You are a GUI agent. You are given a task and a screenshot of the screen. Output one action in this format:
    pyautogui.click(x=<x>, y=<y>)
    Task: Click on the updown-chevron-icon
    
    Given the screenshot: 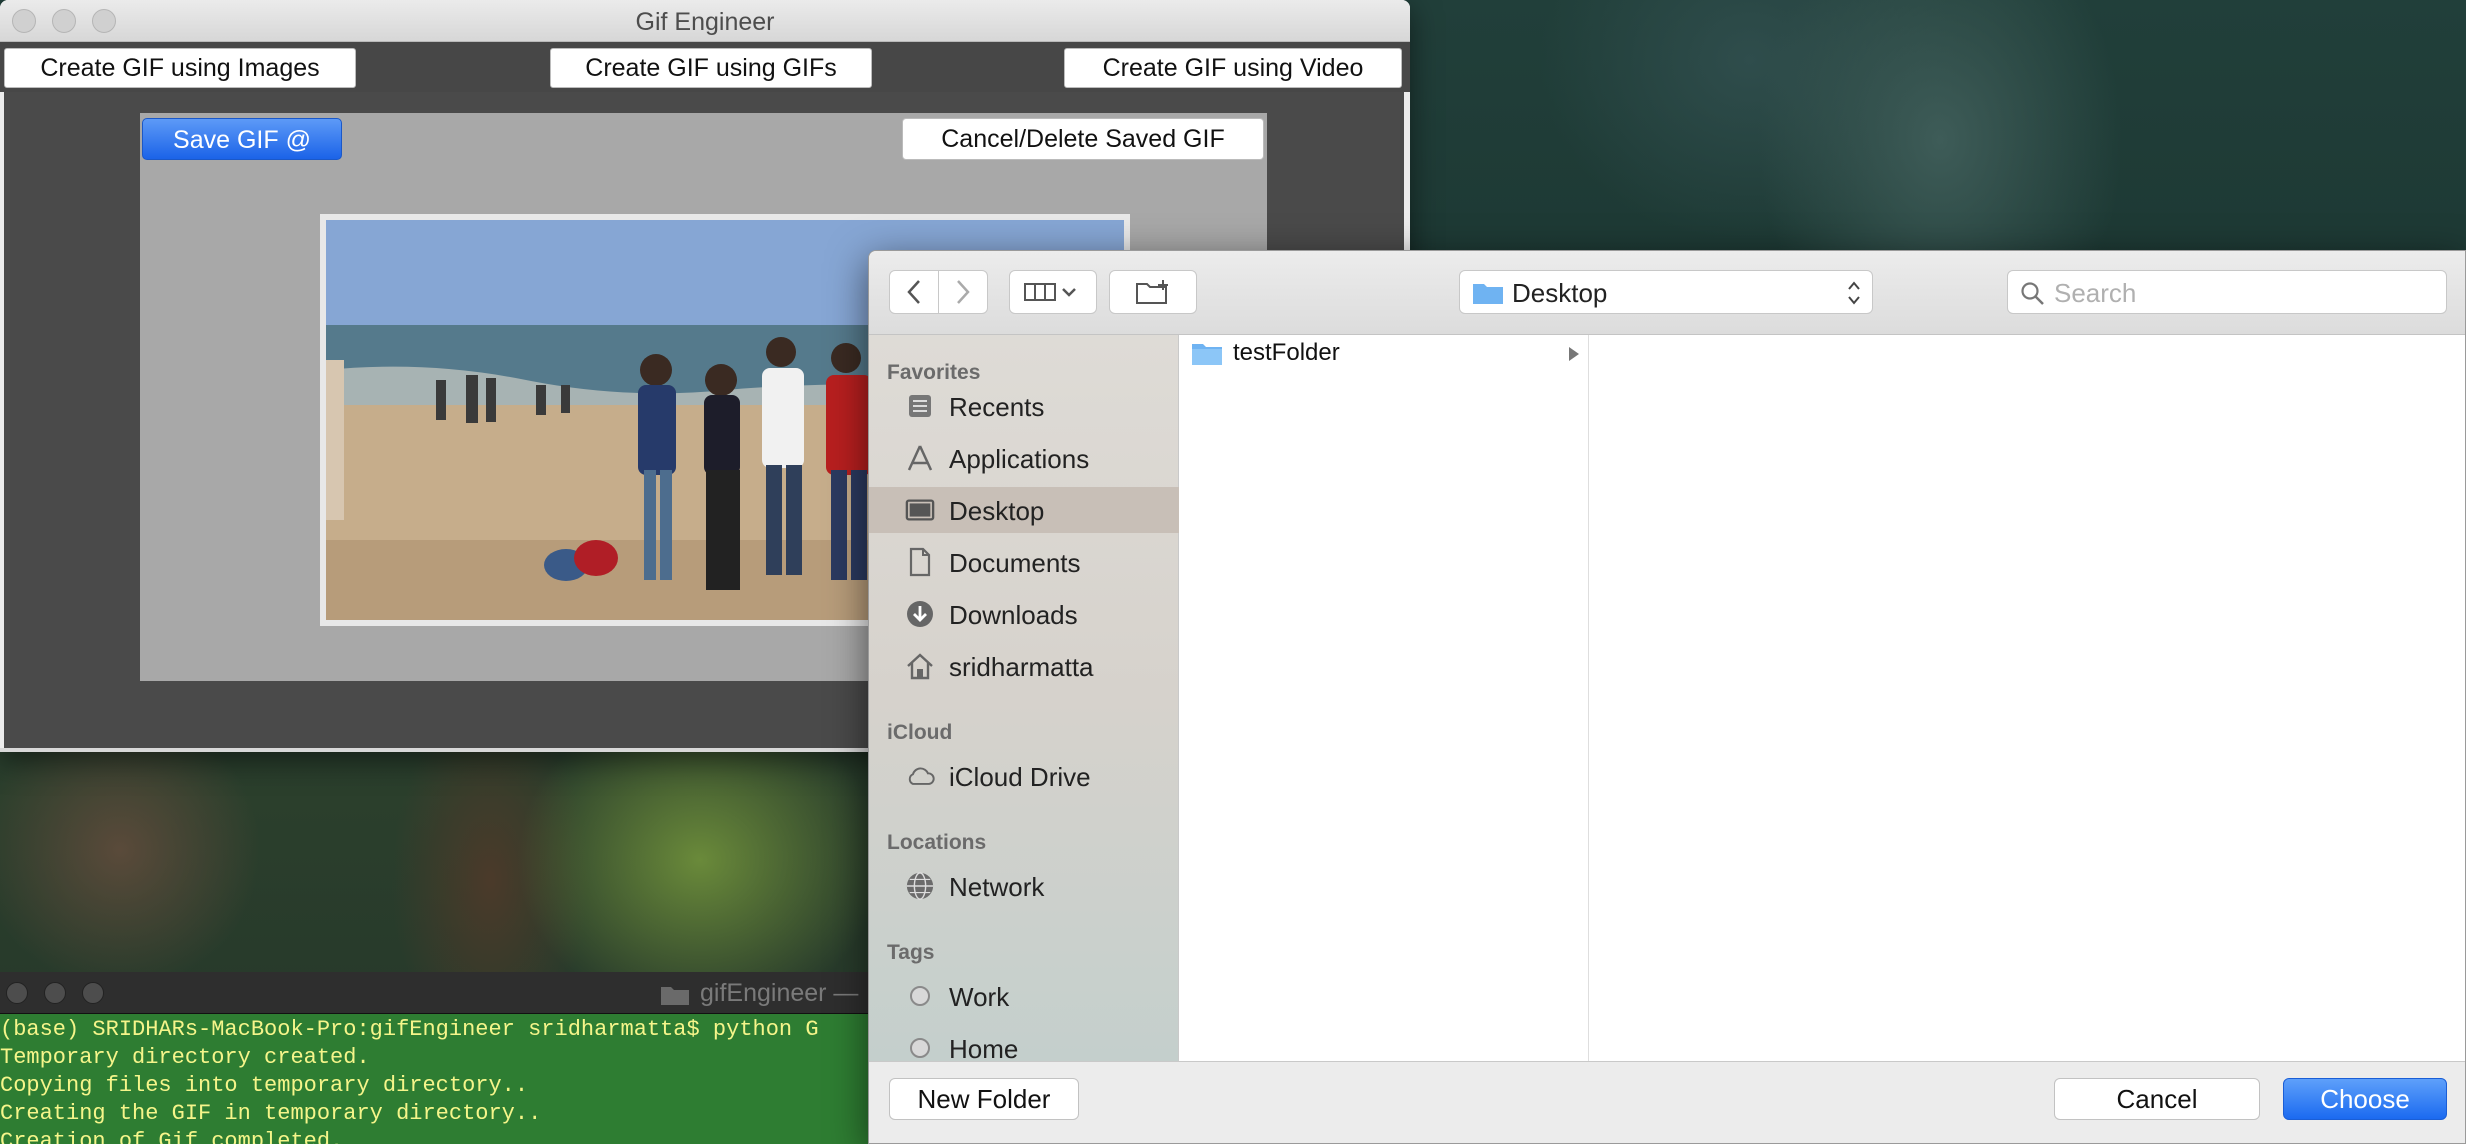 What is the action you would take?
    pyautogui.click(x=1854, y=293)
    